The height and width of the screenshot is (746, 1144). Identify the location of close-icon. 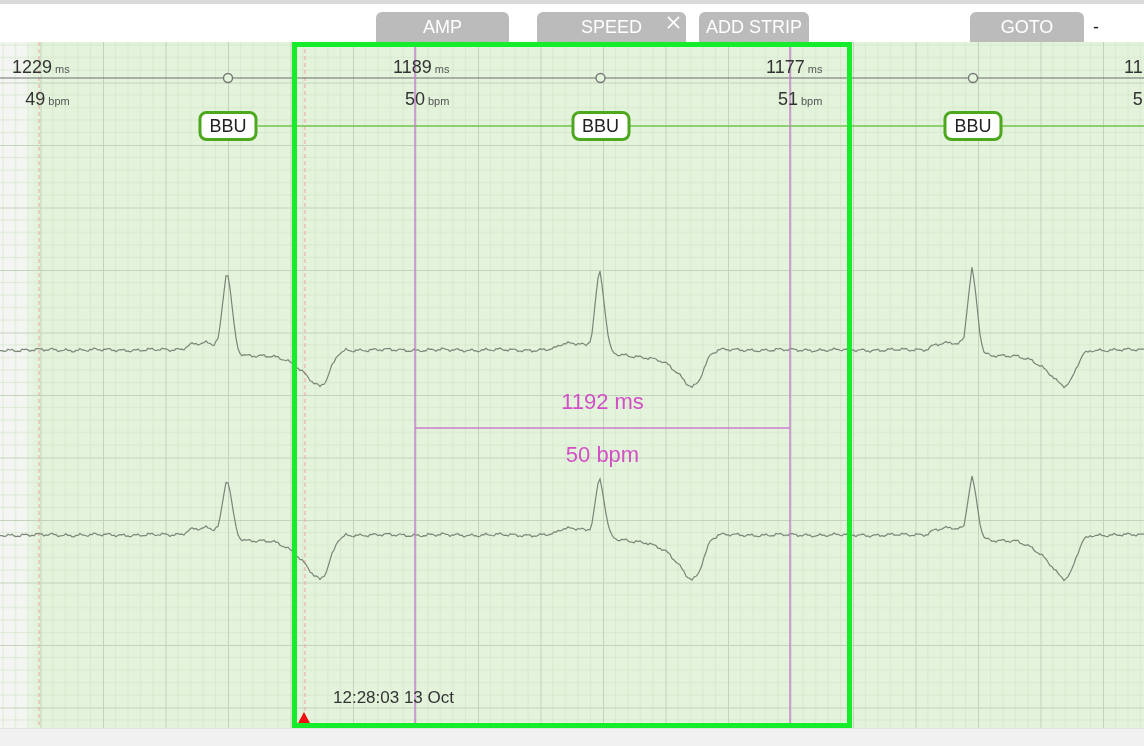
(673, 22).